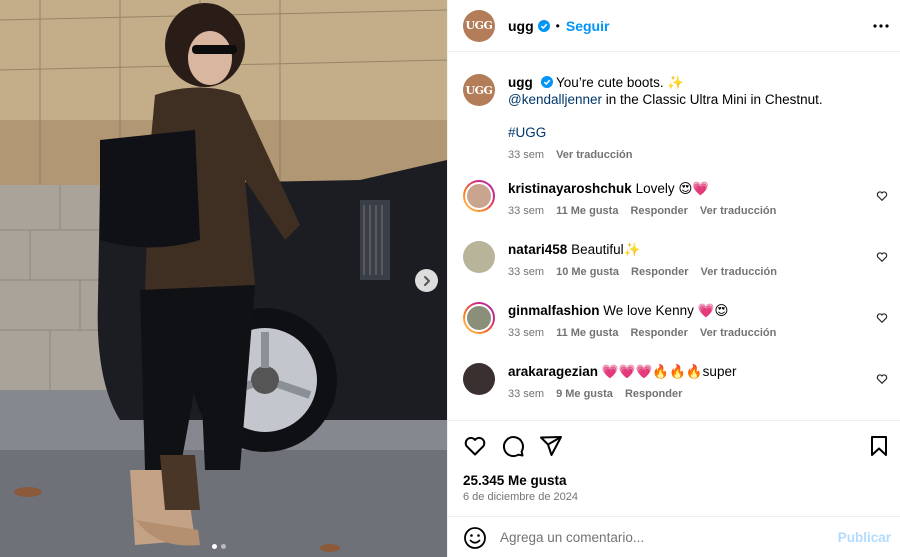 This screenshot has width=900, height=557. I want to click on comment-likes: 9 Me gusta, so click(584, 394).